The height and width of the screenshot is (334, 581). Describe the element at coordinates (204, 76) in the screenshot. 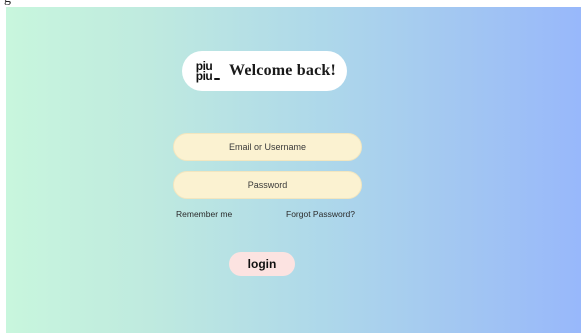

I see `logo-text-bottom: piu` at that location.